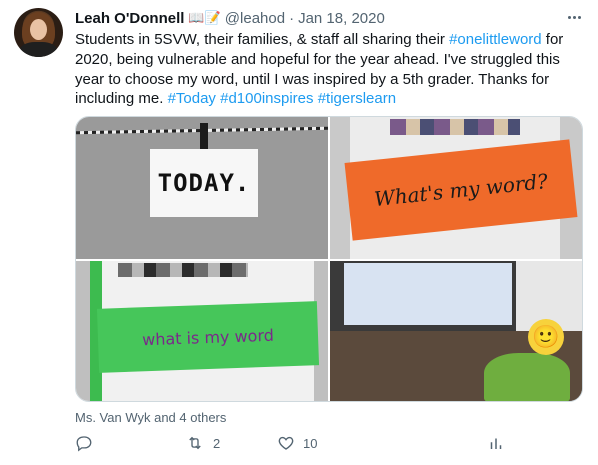 The image size is (598, 465). I want to click on more-options-button, so click(574, 17).